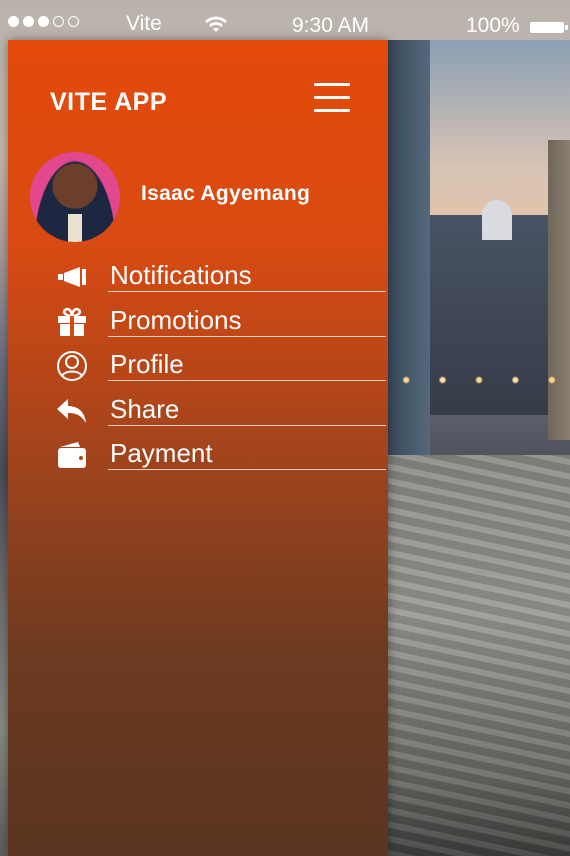 This screenshot has height=856, width=570. What do you see at coordinates (72, 366) in the screenshot?
I see `user-circle-icon` at bounding box center [72, 366].